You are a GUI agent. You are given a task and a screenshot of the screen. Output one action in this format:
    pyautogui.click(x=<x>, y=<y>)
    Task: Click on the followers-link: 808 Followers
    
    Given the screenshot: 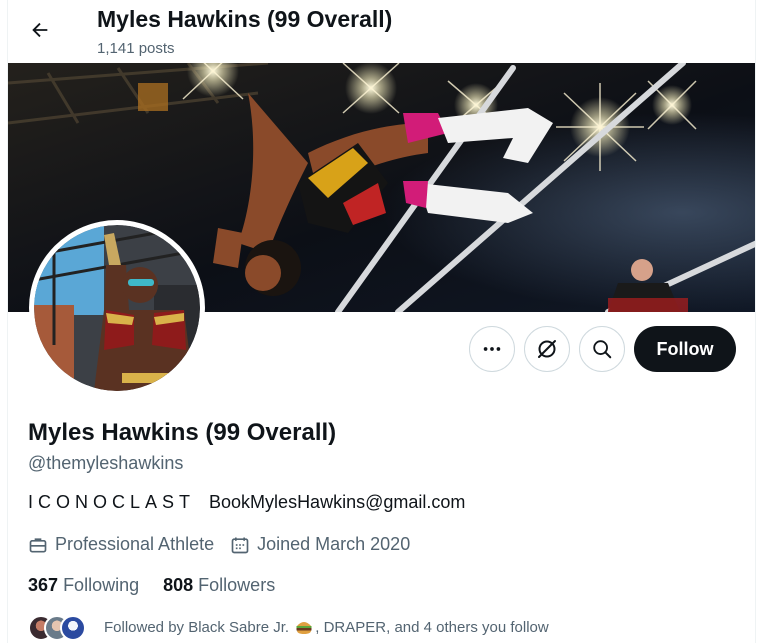 What is the action you would take?
    pyautogui.click(x=219, y=585)
    